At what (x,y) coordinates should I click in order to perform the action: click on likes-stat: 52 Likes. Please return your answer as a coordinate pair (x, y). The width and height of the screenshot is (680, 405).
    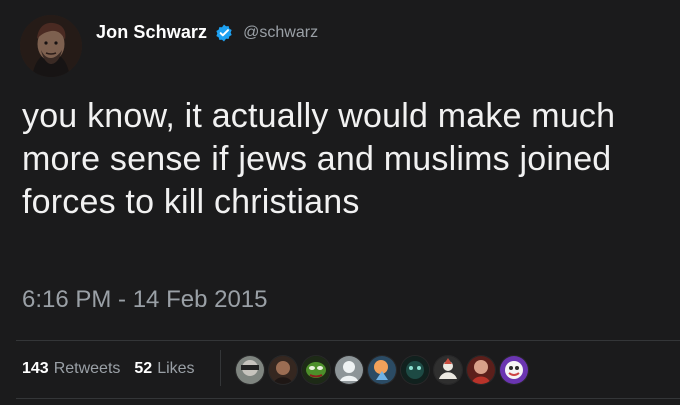
    Looking at the image, I should click on (164, 369).